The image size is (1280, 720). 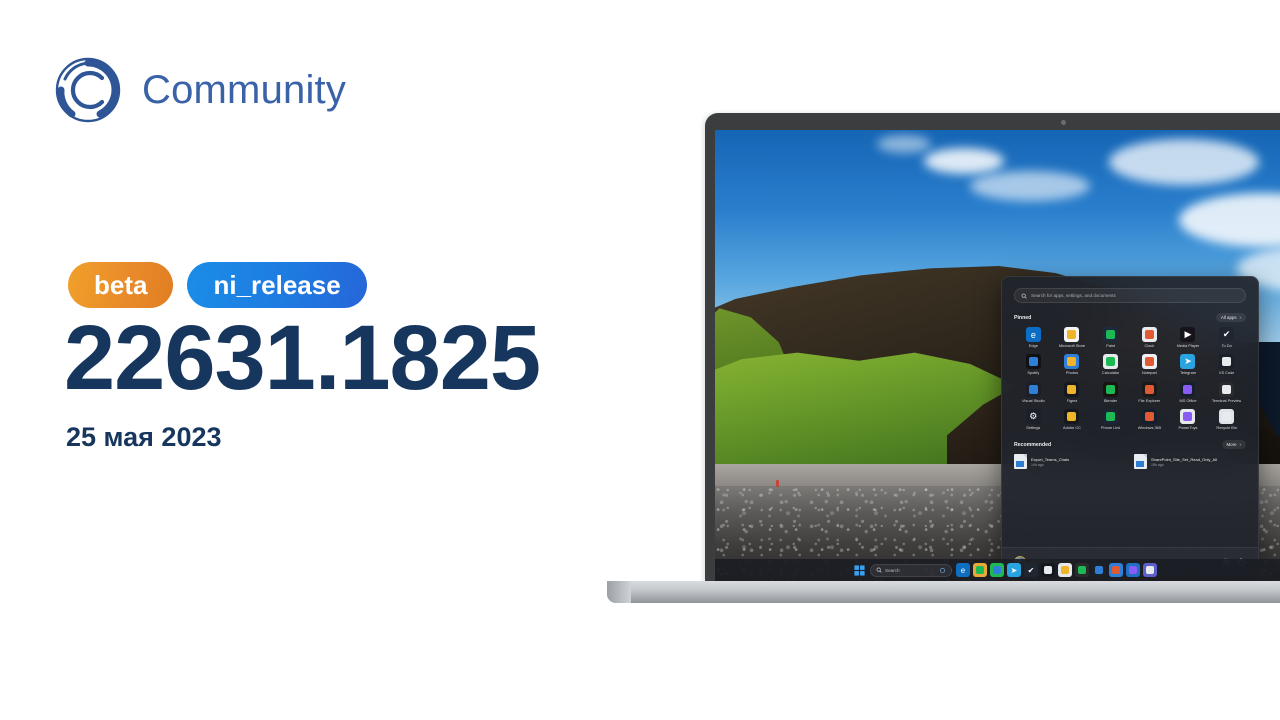 I want to click on pinned-app-windows-365: Windows 365, so click(x=1149, y=419).